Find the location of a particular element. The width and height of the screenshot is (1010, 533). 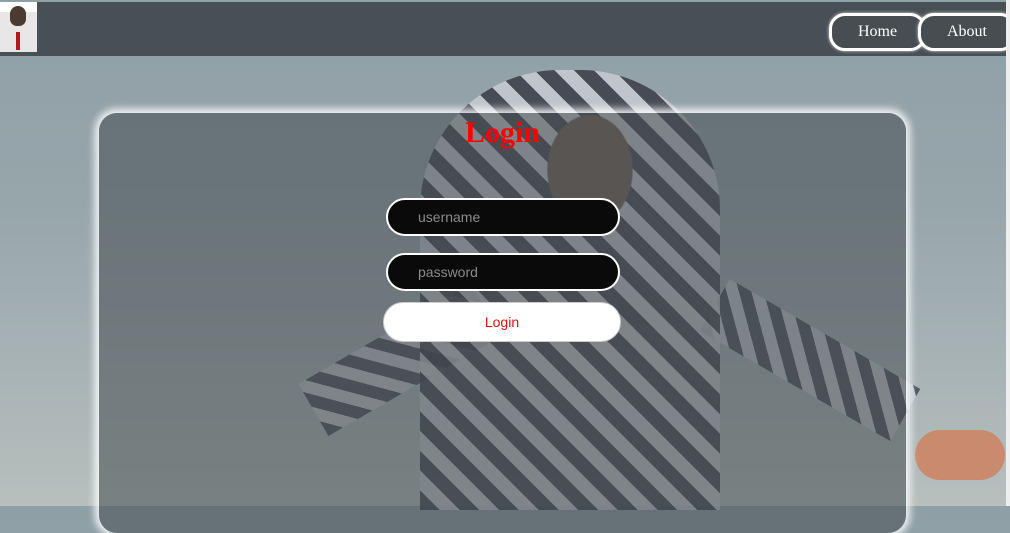

background-image is located at coordinates (960, 455).